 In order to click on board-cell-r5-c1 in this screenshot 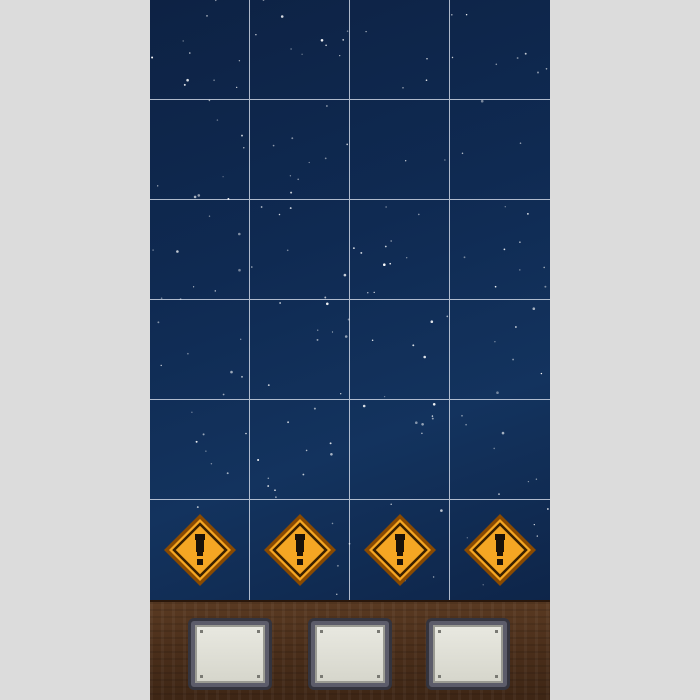, I will do `click(200, 450)`.